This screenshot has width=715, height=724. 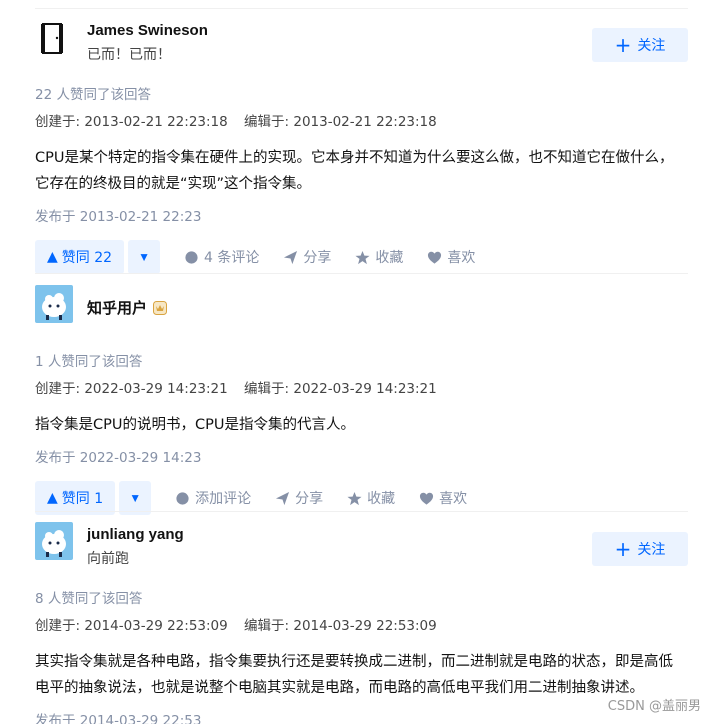 I want to click on publish-time: 发布于 2014-03-29 22:53, so click(x=361, y=716).